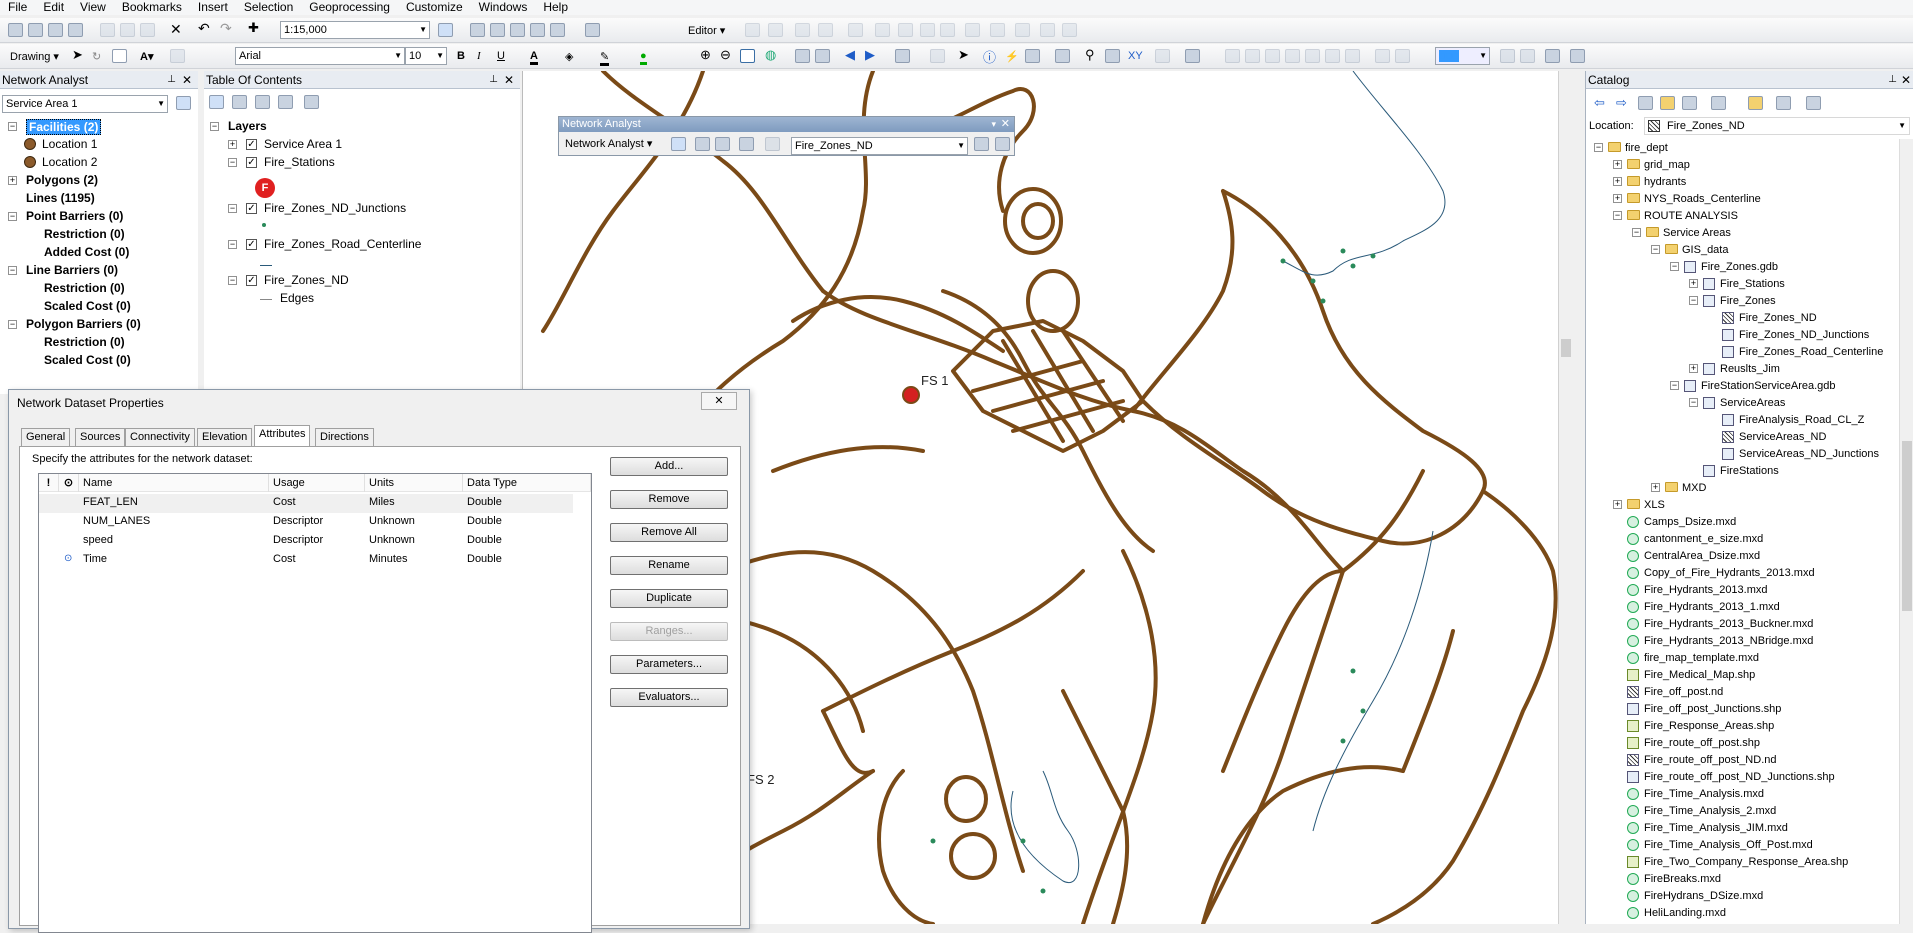 This screenshot has width=1913, height=933. What do you see at coordinates (1654, 505) in the screenshot?
I see `catalog-item: XLS` at bounding box center [1654, 505].